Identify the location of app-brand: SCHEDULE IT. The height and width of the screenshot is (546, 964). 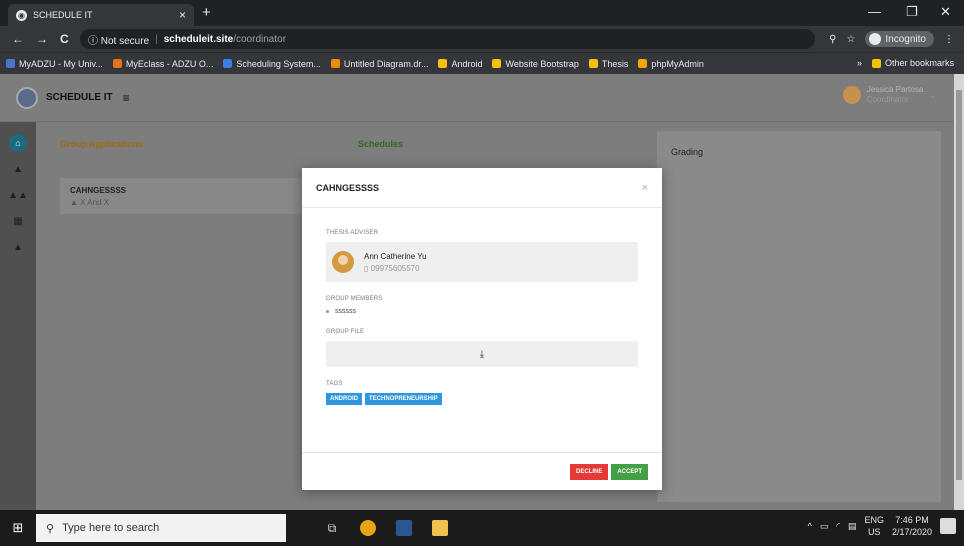
(79, 97).